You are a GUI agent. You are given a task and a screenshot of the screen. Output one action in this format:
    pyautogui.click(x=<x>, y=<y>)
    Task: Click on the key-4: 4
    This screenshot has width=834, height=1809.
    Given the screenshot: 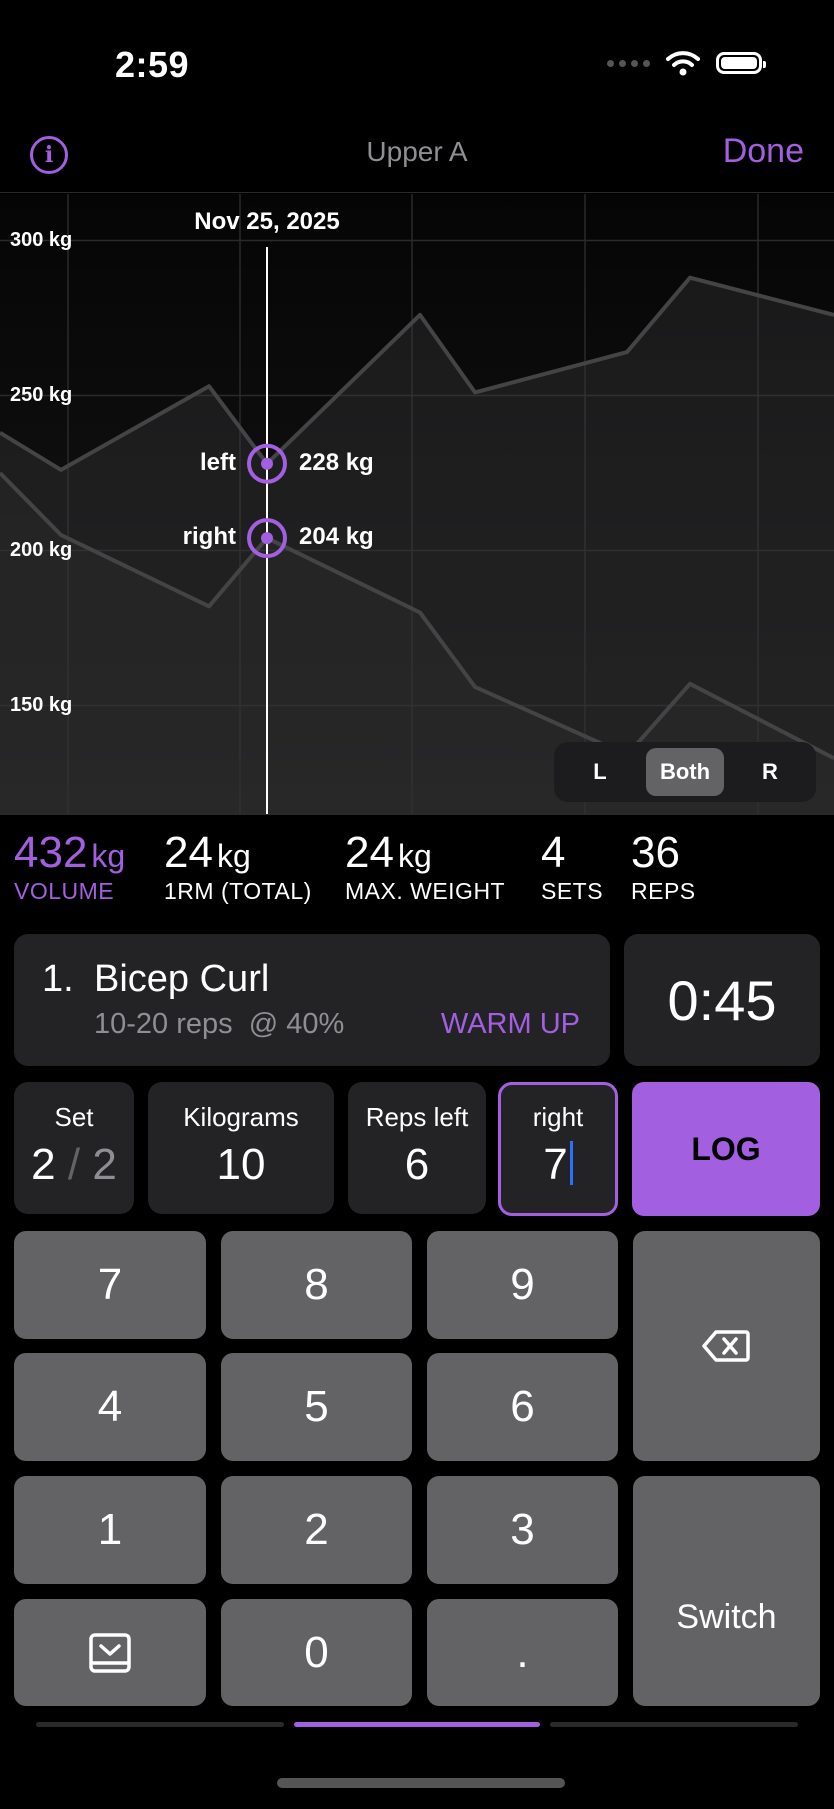 What is the action you would take?
    pyautogui.click(x=110, y=1407)
    